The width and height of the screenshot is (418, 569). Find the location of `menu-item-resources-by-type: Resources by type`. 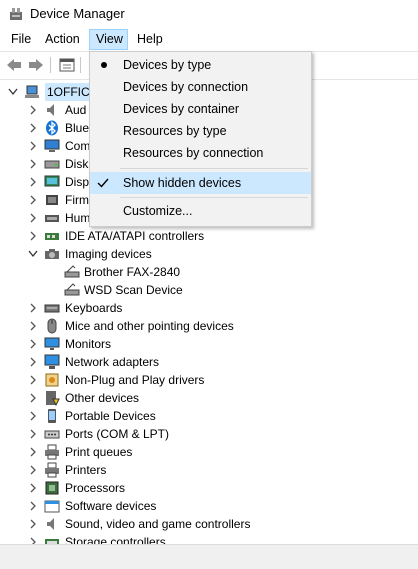

menu-item-resources-by-type: Resources by type is located at coordinates (200, 131).